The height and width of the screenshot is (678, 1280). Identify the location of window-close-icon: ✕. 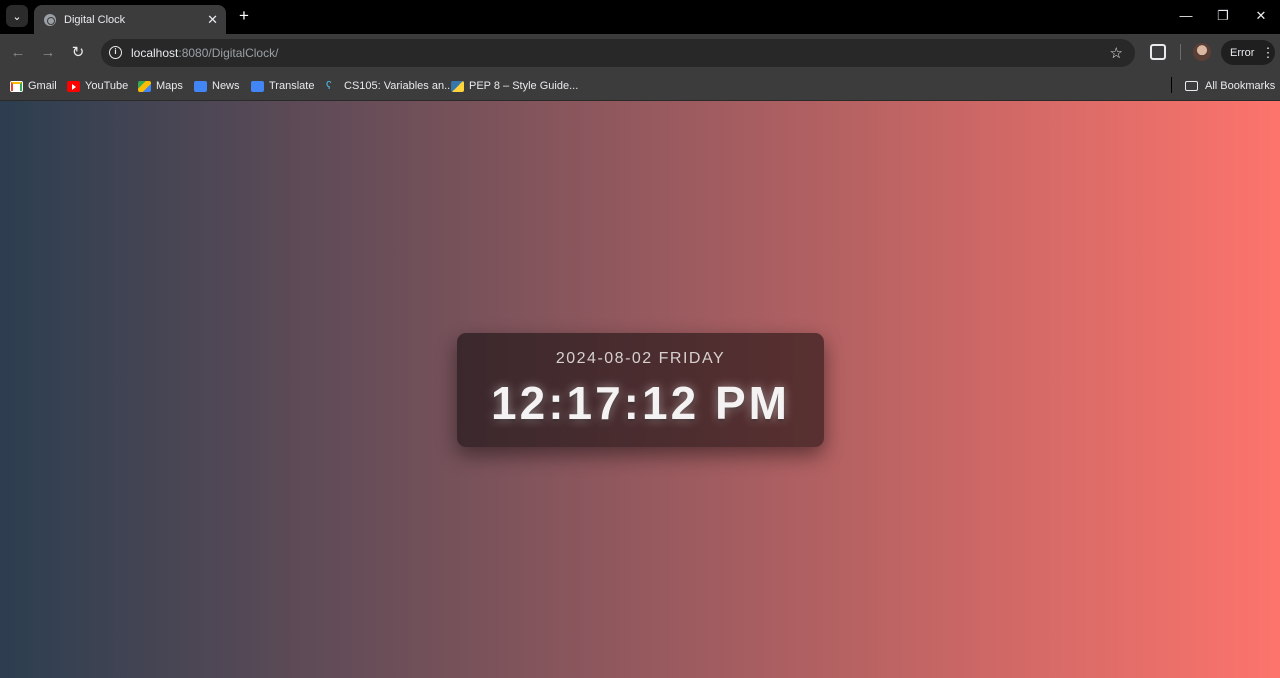
(1261, 16).